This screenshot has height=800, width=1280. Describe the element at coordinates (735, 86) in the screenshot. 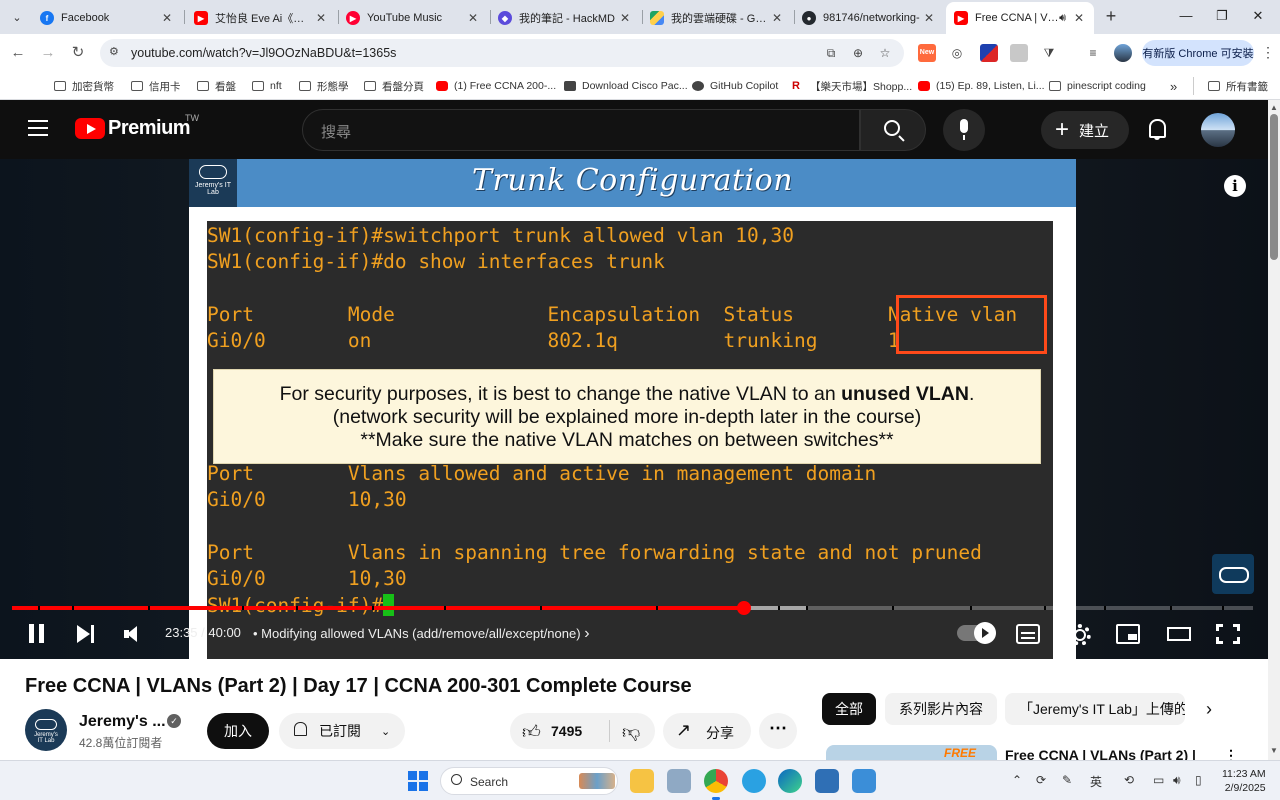

I see `bookmark-link: GitHub Copilot` at that location.